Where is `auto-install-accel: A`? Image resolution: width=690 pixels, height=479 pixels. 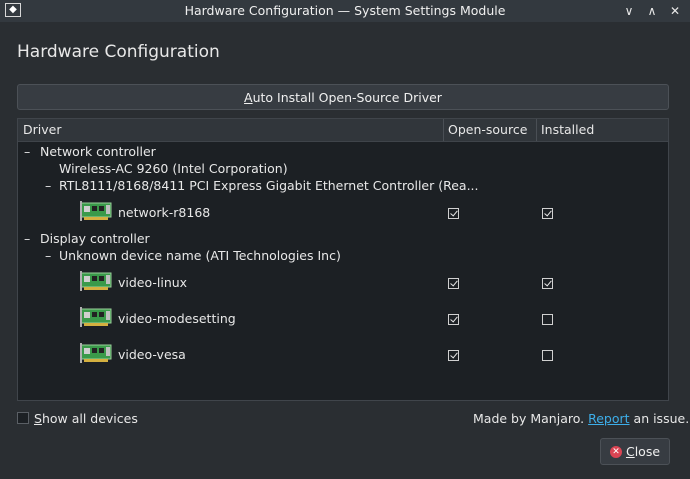
auto-install-accel: A is located at coordinates (248, 97).